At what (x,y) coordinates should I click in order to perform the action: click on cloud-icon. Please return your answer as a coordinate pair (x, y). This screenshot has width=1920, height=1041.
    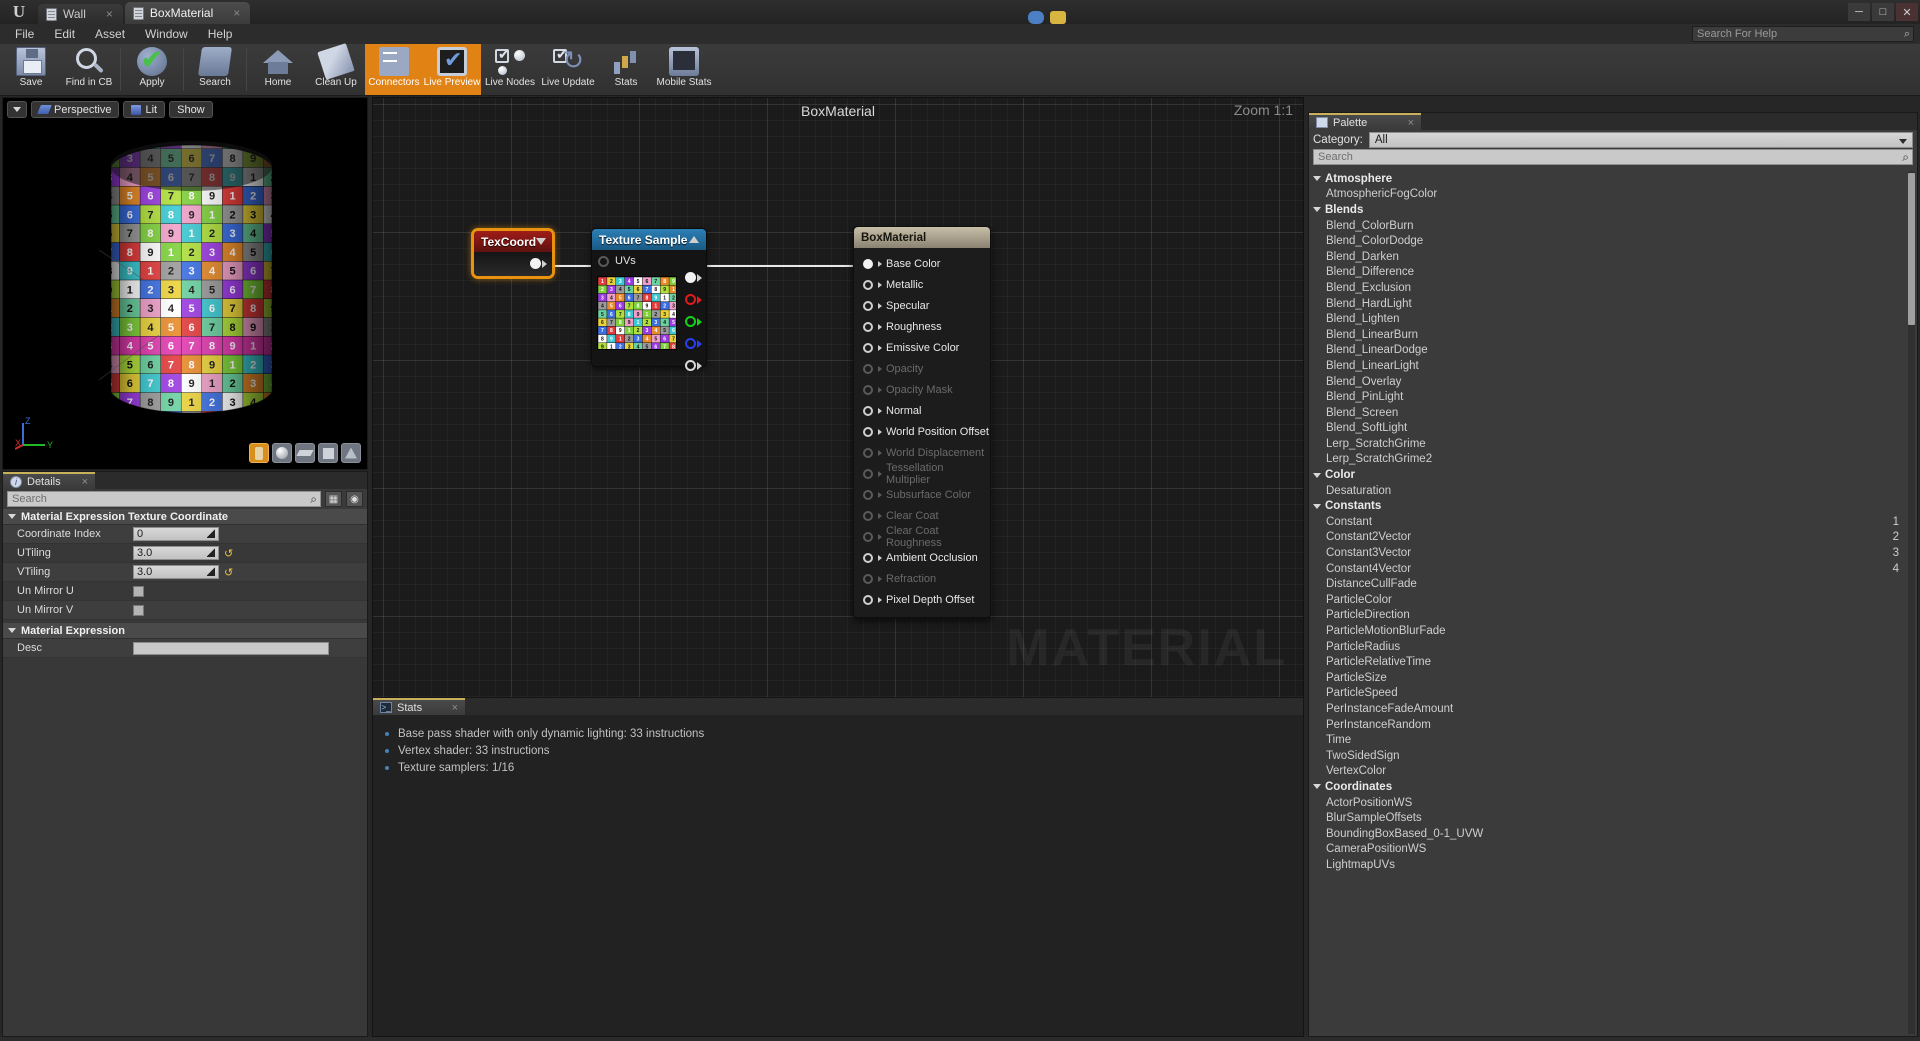
    Looking at the image, I should click on (1036, 17).